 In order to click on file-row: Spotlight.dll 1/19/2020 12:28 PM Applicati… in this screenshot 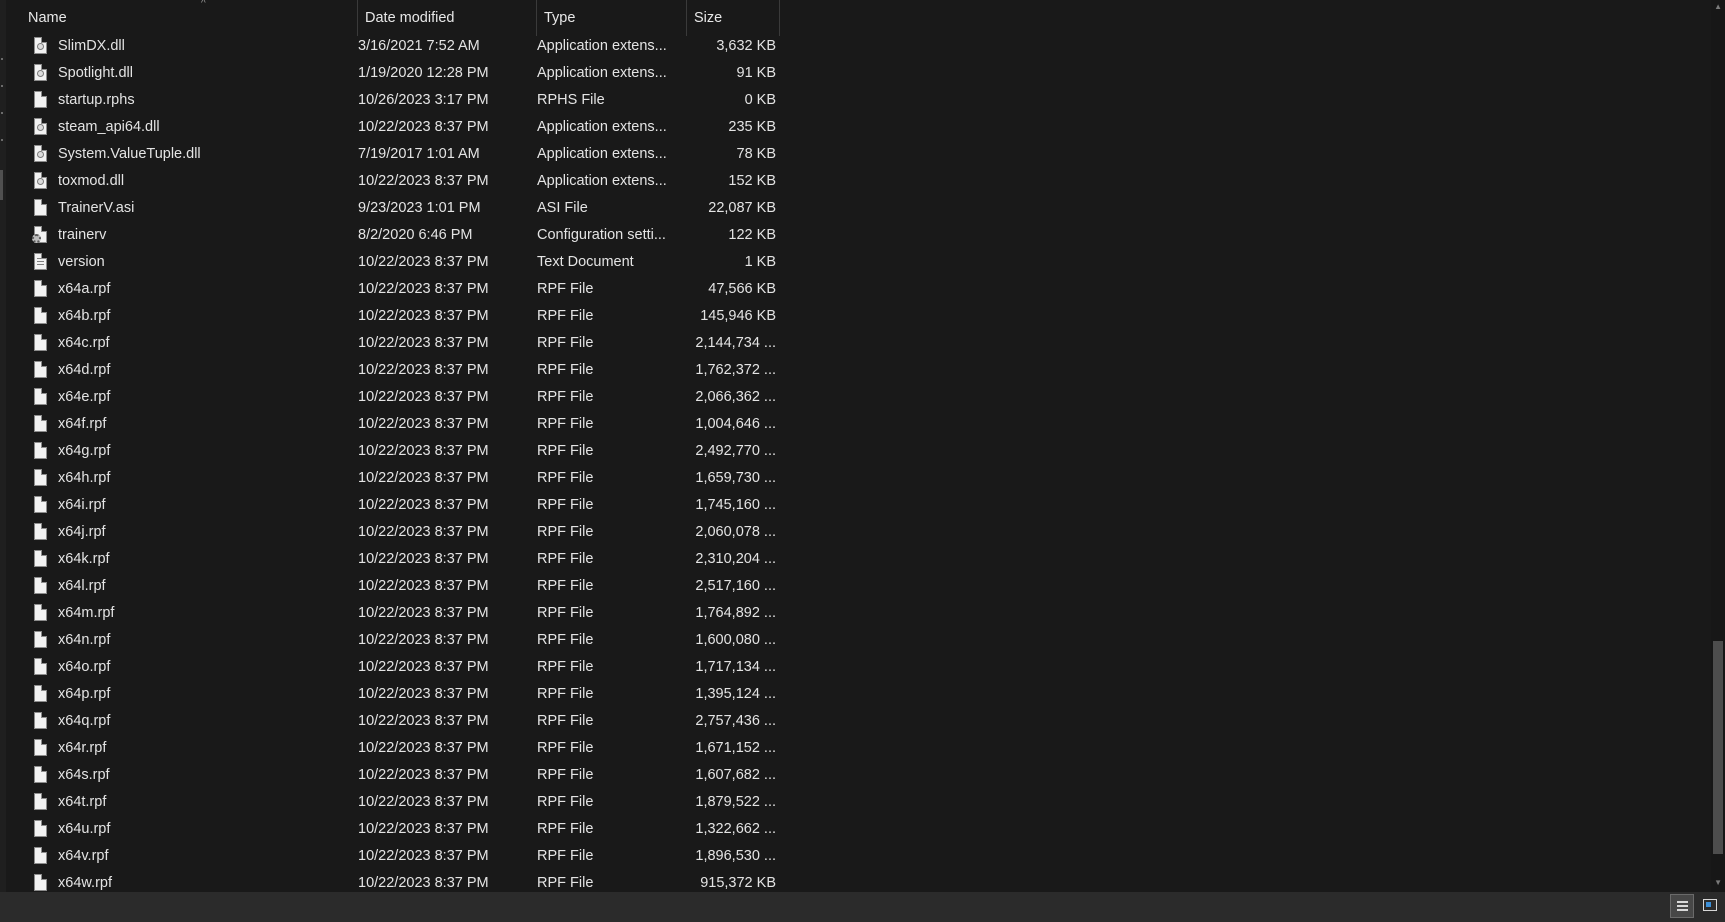, I will do `click(862, 73)`.